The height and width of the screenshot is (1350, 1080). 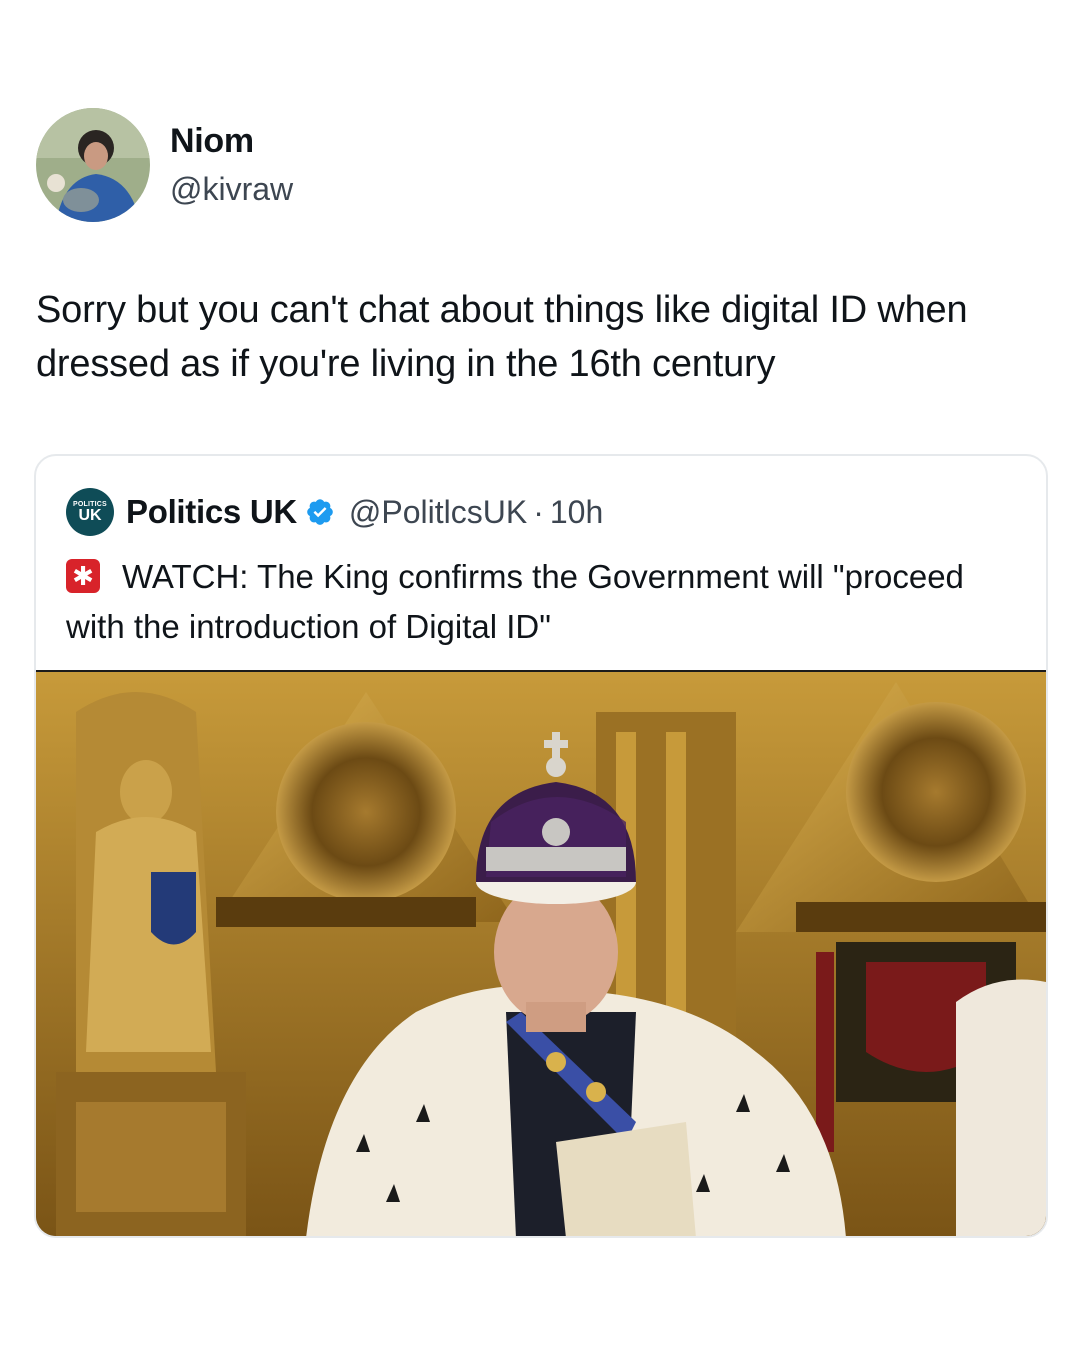 I want to click on quoted-handle: @PolitlcsUK, so click(x=438, y=512).